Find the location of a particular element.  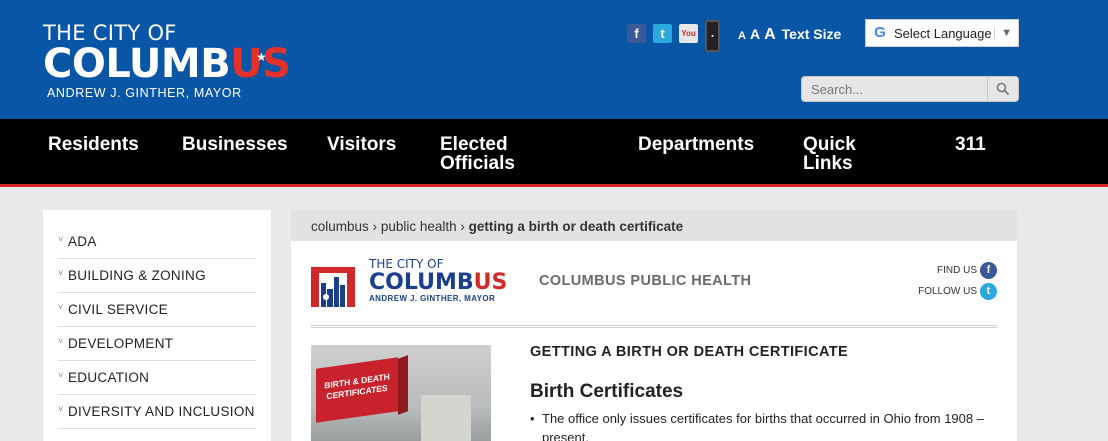

find-us-link: FIND US f is located at coordinates (957, 270).